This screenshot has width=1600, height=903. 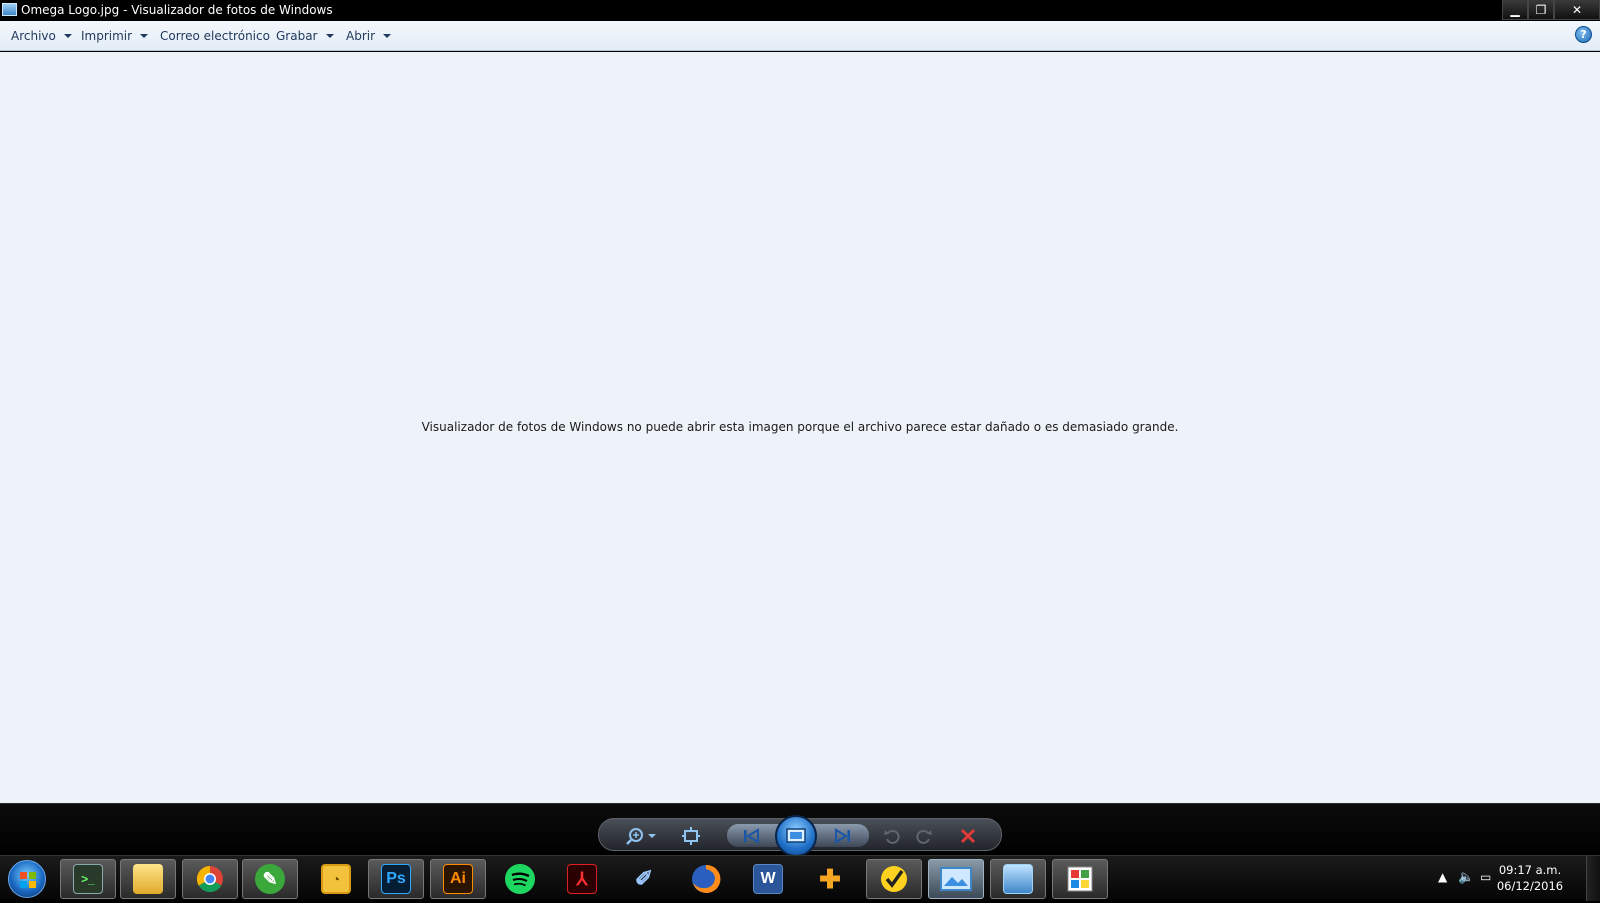 I want to click on menu-abrir: Abrir, so click(x=369, y=36).